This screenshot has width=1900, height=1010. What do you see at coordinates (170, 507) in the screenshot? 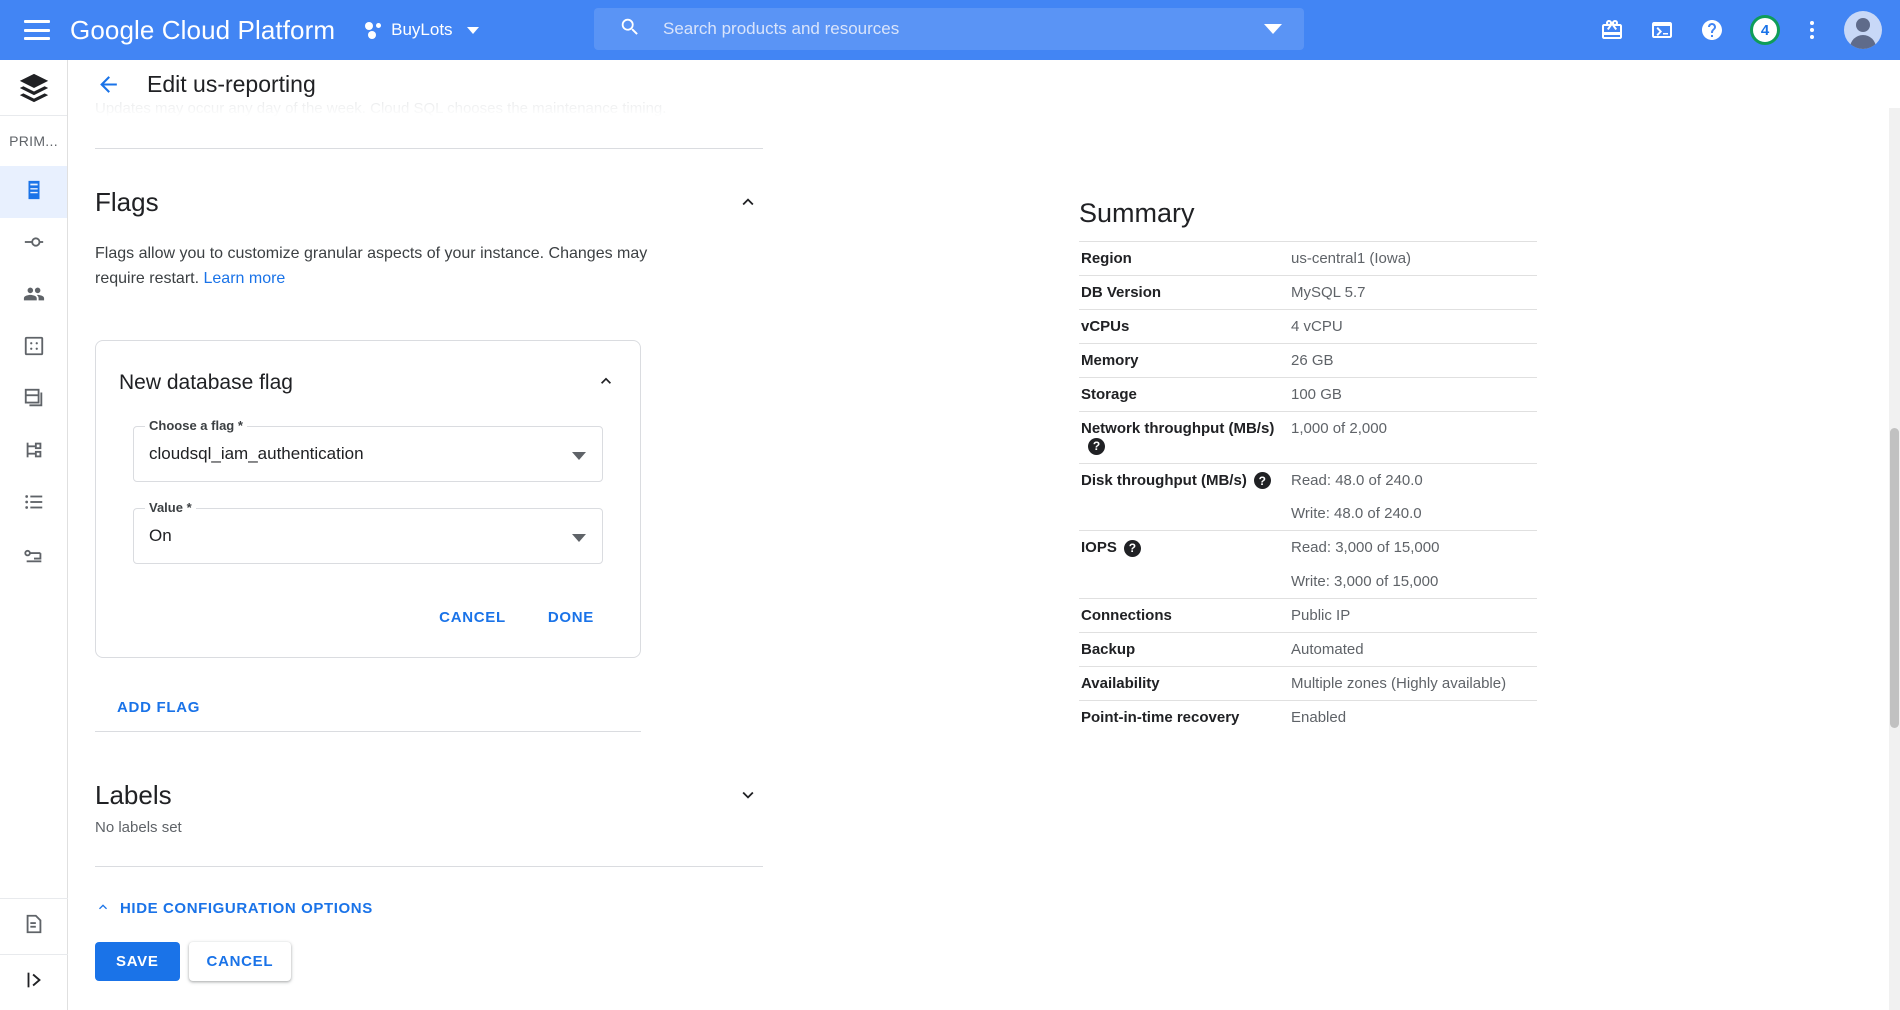
I see `flag-value-label: Value *` at bounding box center [170, 507].